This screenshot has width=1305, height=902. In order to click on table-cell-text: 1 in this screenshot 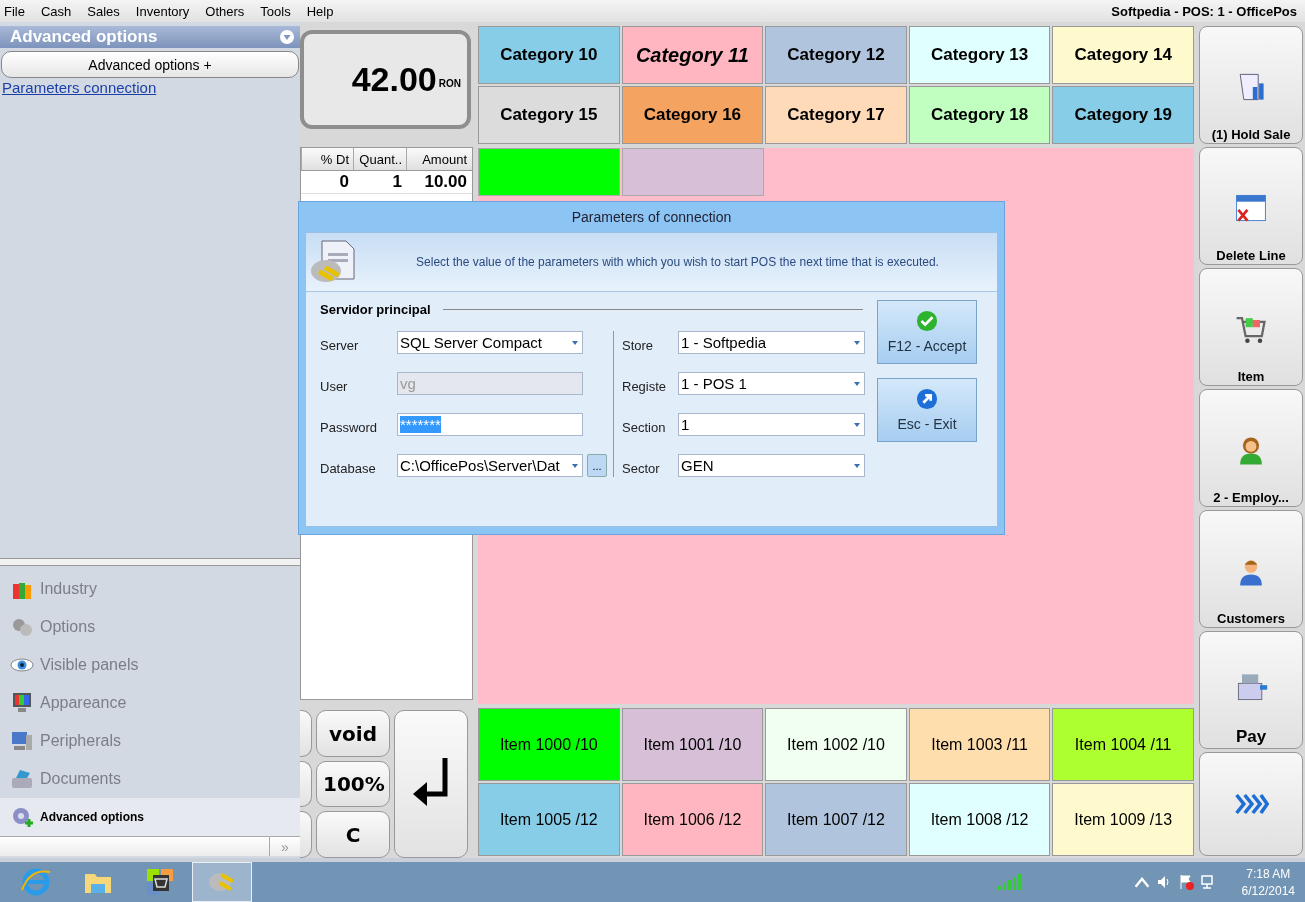, I will do `click(397, 181)`.